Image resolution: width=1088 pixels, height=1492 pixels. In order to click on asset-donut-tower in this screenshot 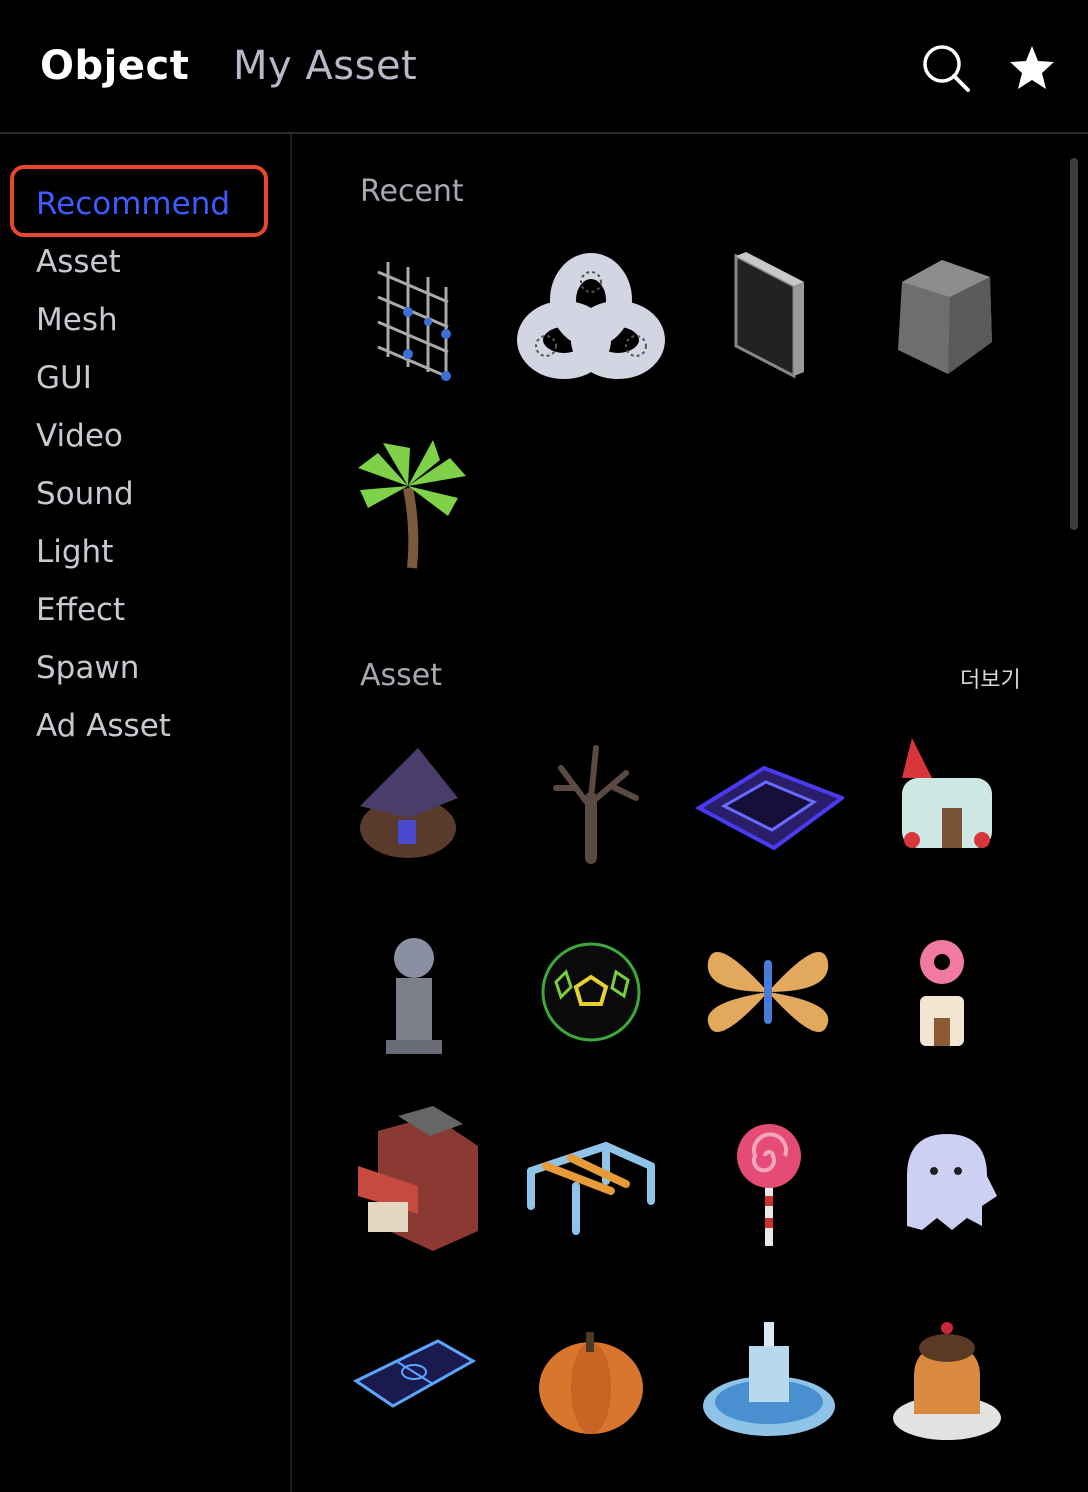, I will do `click(947, 997)`.